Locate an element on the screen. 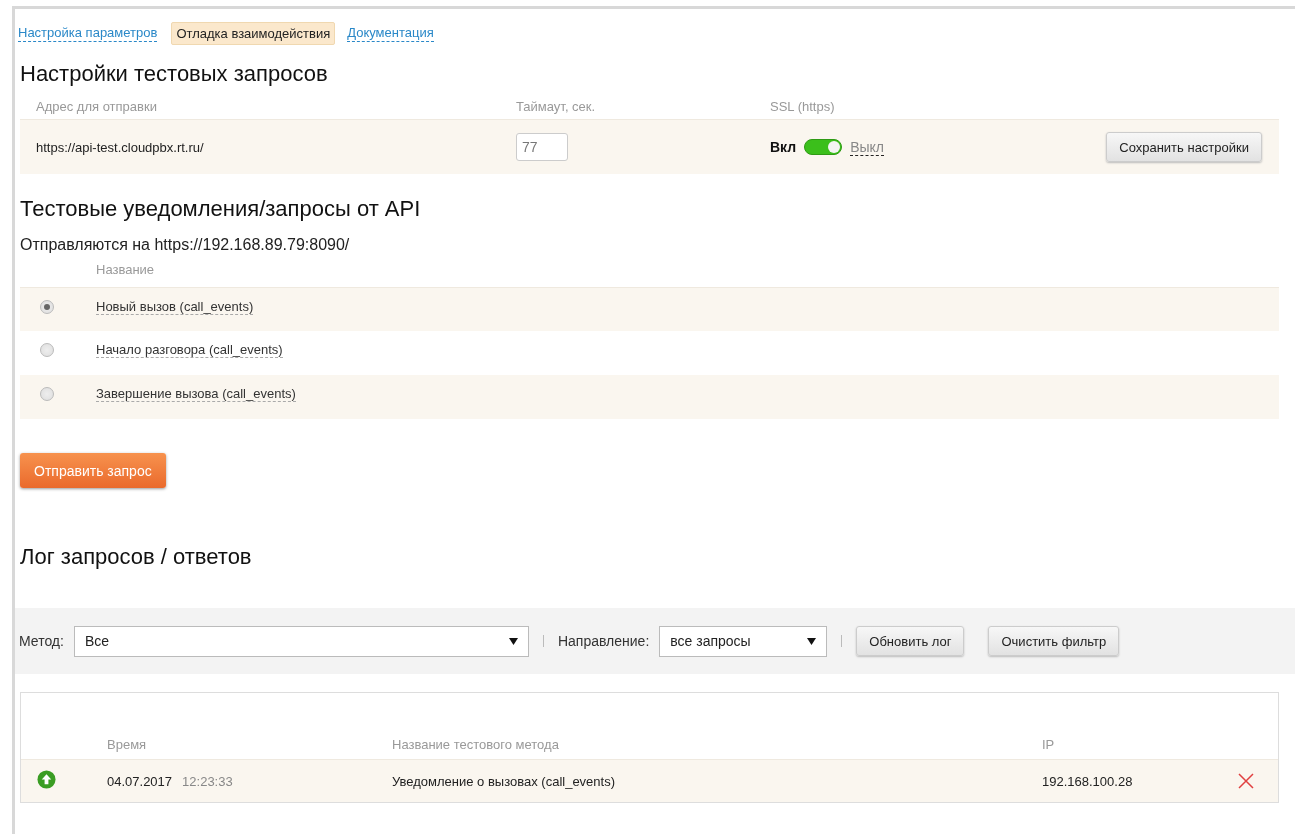 The height and width of the screenshot is (834, 1295). endpoint-text: Отправляются на https://192.168.89.79:8090/ is located at coordinates (185, 245).